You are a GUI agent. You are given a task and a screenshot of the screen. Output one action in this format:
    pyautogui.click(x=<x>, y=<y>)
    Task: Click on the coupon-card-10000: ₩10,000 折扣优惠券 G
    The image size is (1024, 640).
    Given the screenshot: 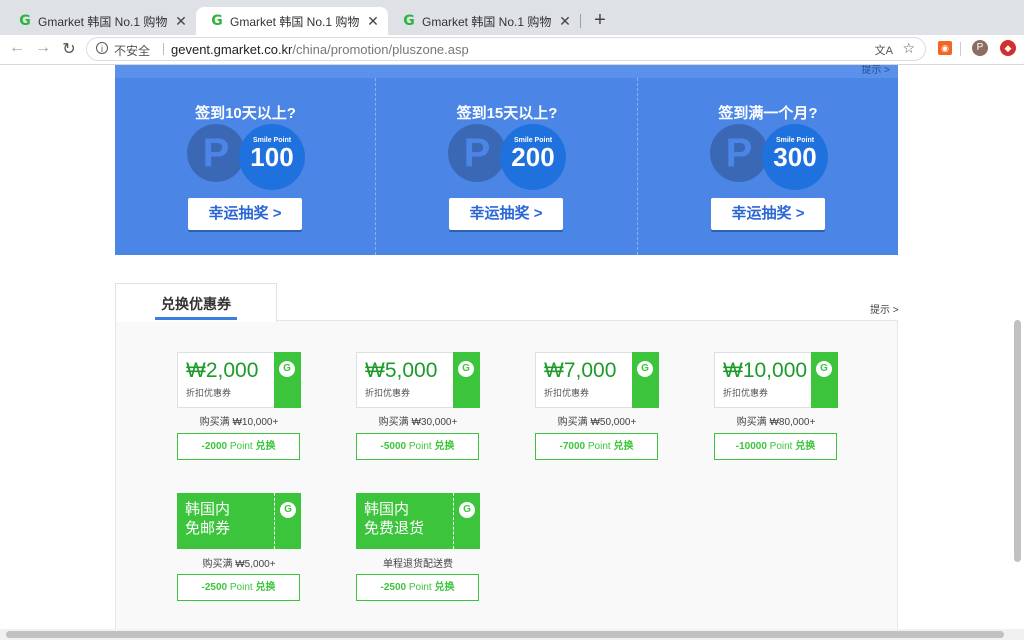 What is the action you would take?
    pyautogui.click(x=776, y=380)
    